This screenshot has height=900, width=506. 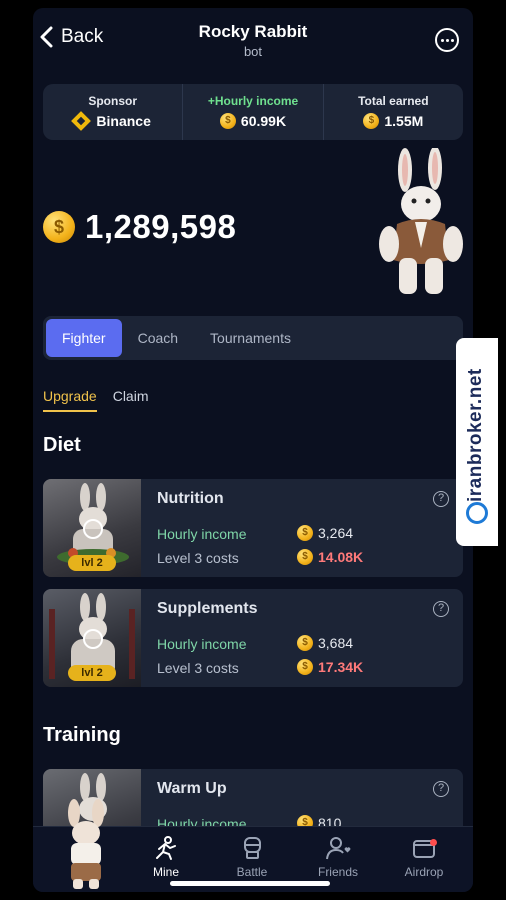 What do you see at coordinates (166, 848) in the screenshot?
I see `fighter-icon` at bounding box center [166, 848].